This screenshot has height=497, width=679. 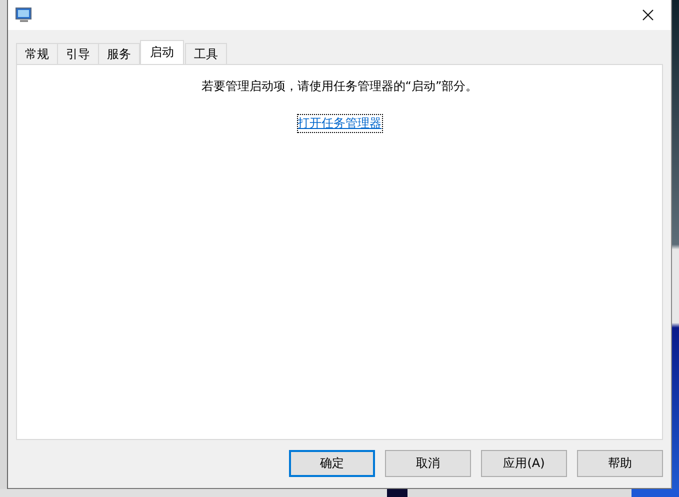 What do you see at coordinates (428, 463) in the screenshot?
I see `dialog-button: 取消` at bounding box center [428, 463].